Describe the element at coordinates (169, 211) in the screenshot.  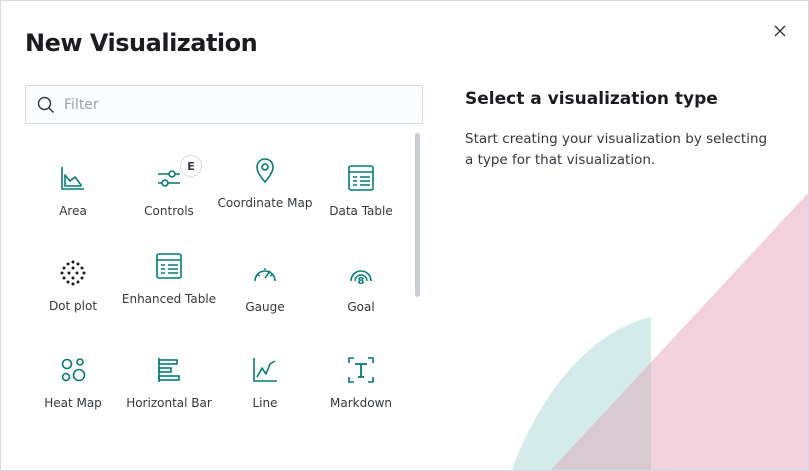
I see `vis-type-label: Controls` at that location.